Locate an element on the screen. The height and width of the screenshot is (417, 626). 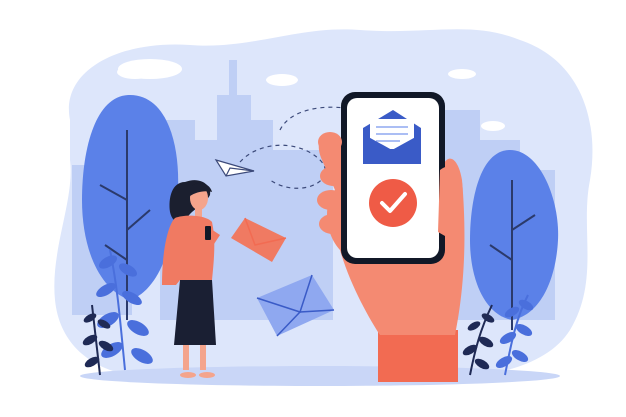
check-circle-icon is located at coordinates (393, 203).